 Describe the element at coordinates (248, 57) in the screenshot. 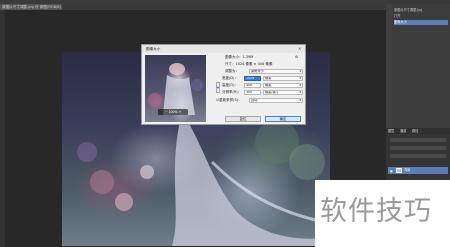

I see `image-size-value: 1.39M` at that location.